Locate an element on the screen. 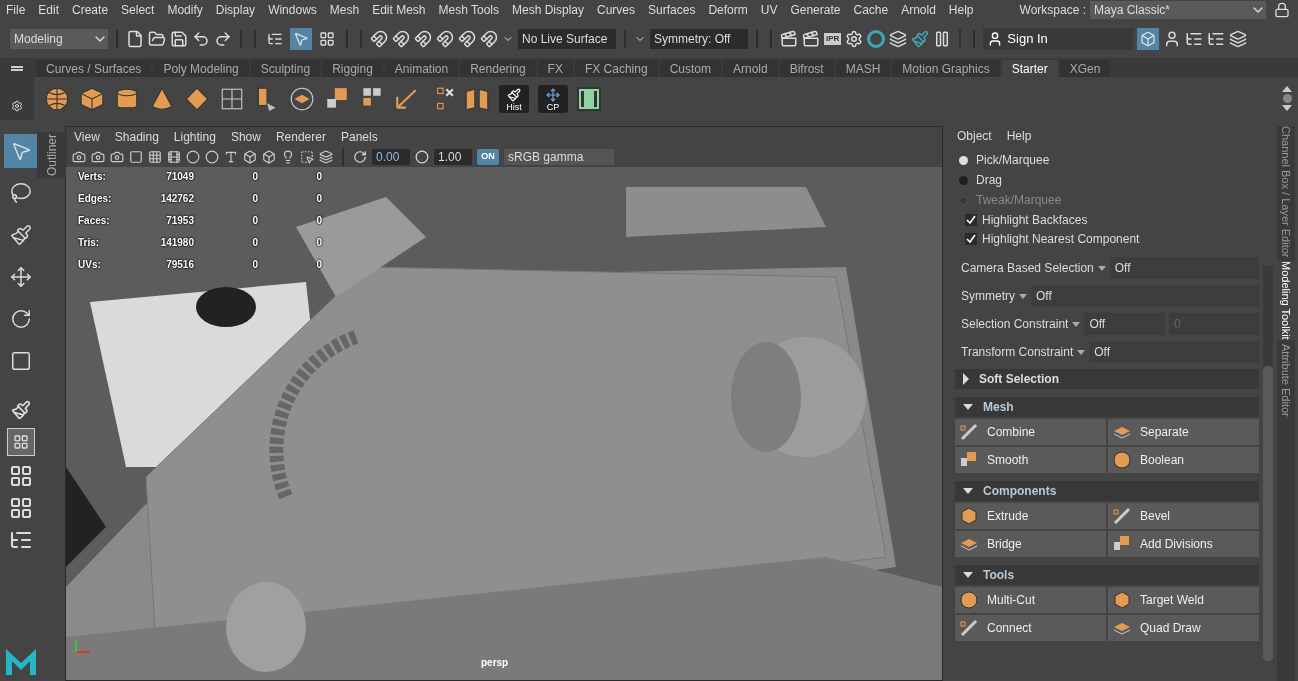 The height and width of the screenshot is (681, 1298). shelf-tab: MASH is located at coordinates (863, 68).